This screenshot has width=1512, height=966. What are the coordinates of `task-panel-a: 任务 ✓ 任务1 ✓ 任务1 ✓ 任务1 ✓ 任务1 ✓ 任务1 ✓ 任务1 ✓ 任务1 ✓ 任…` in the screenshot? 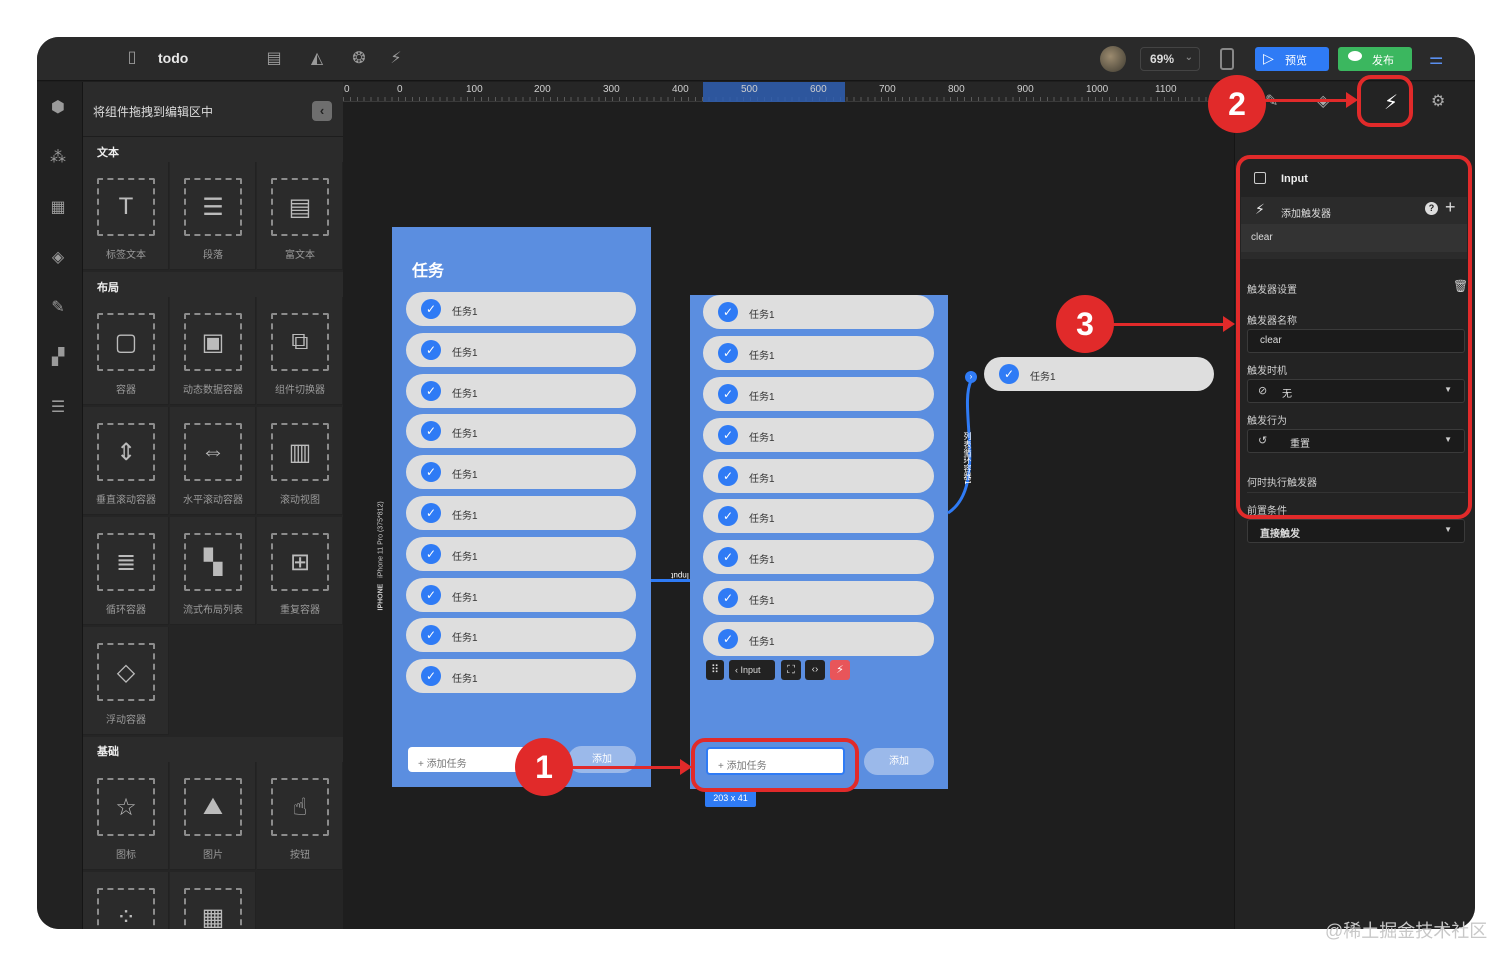 It's located at (521, 507).